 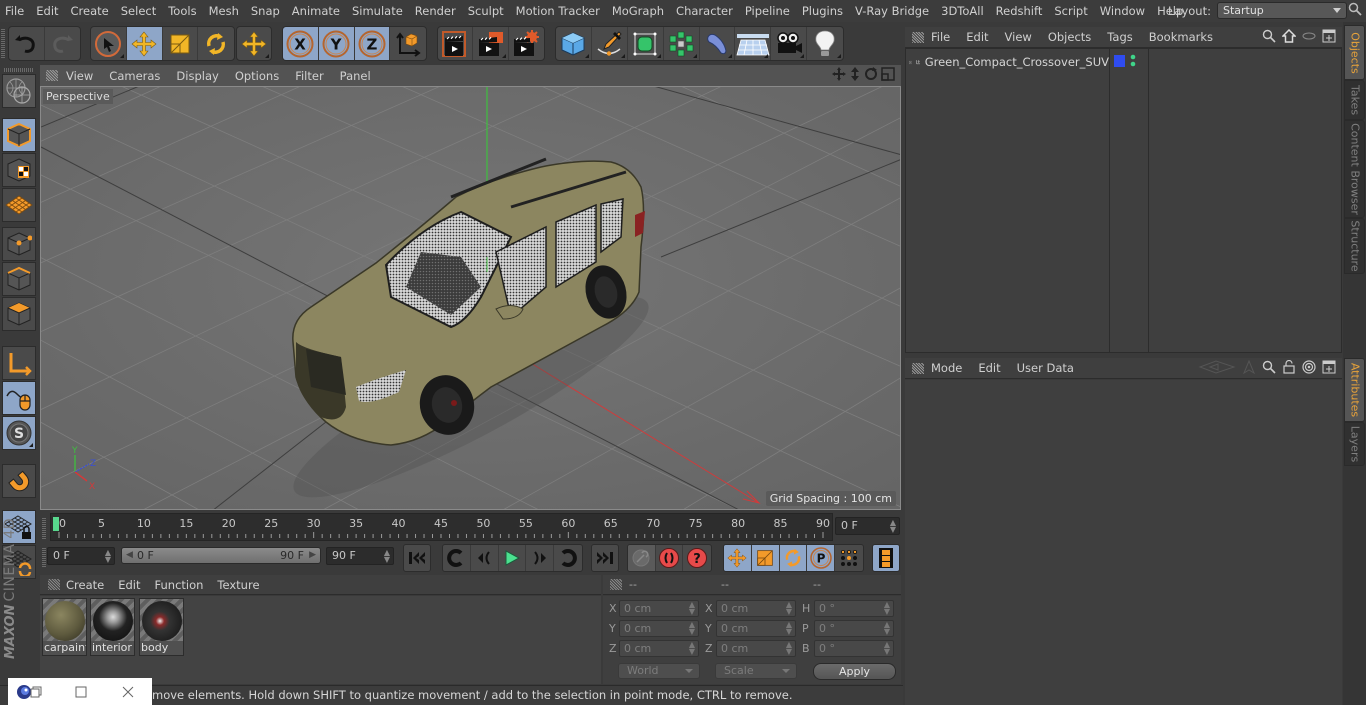 I want to click on key-scale-button, so click(x=765, y=558).